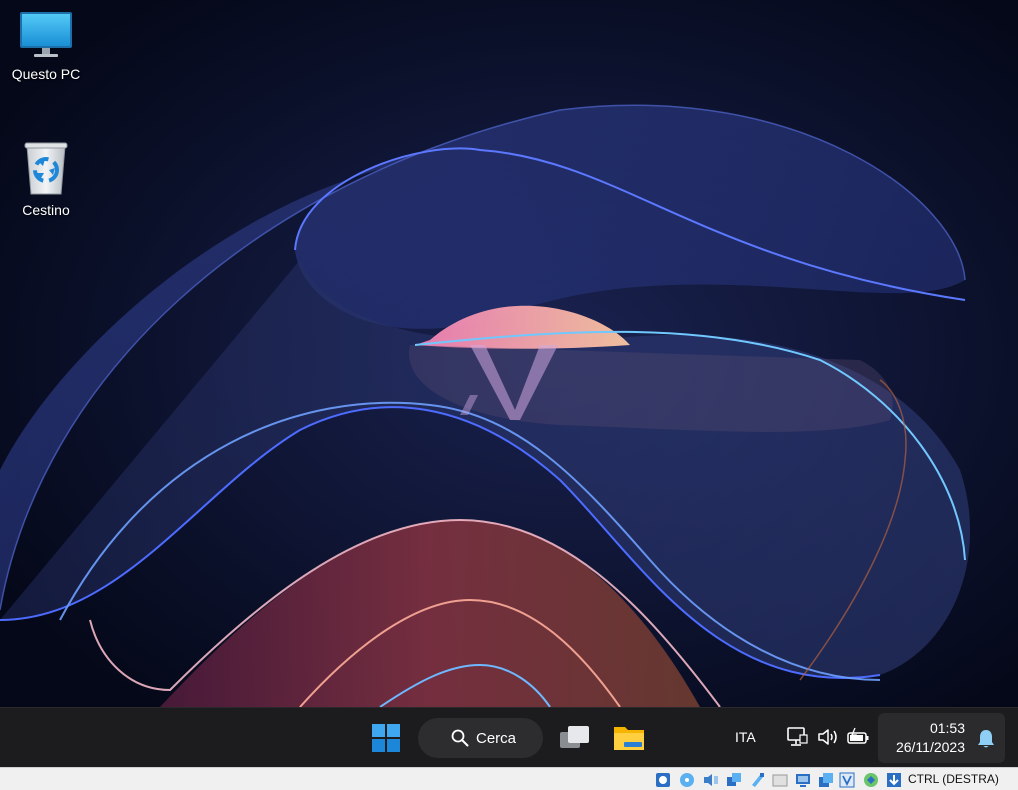  What do you see at coordinates (986, 739) in the screenshot?
I see `notification-bell-icon` at bounding box center [986, 739].